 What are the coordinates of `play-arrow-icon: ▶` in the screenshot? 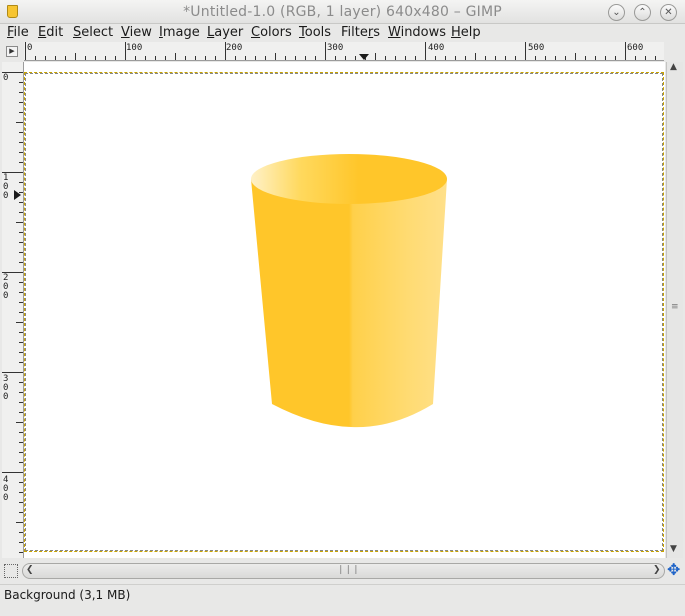 It's located at (12, 51).